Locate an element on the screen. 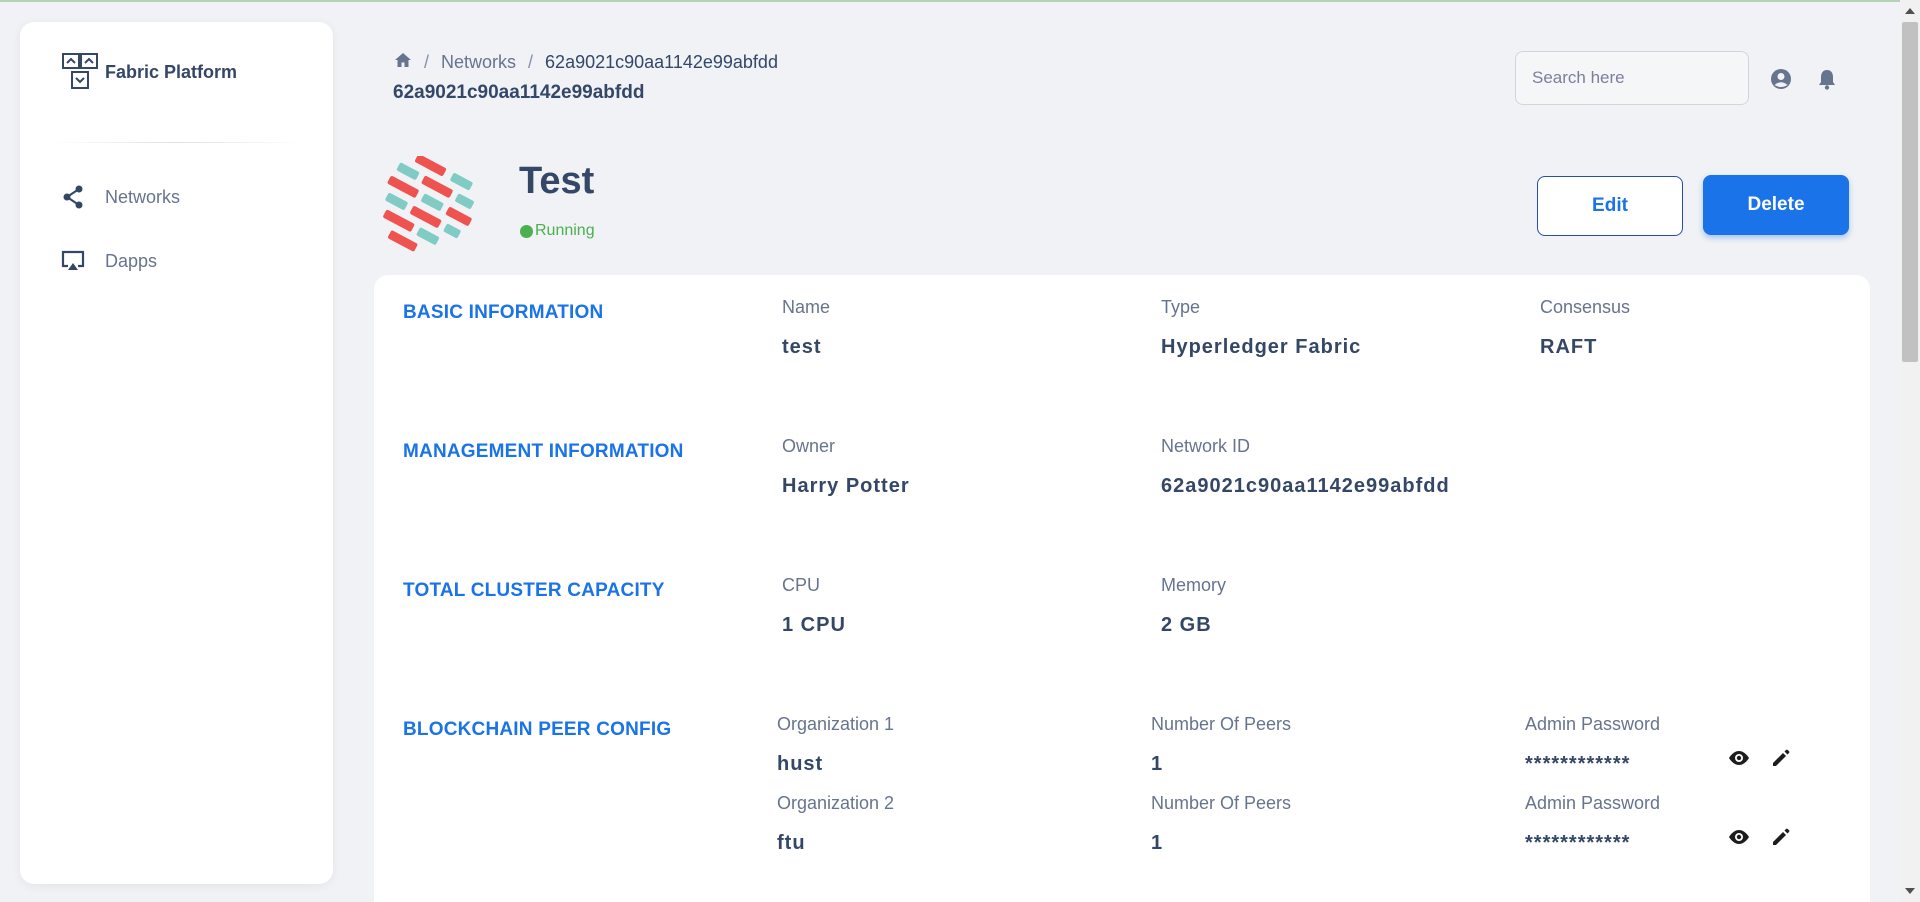 The width and height of the screenshot is (1920, 902). network-id-value: 62a9021c90aa1142e99abfdd is located at coordinates (1305, 486).